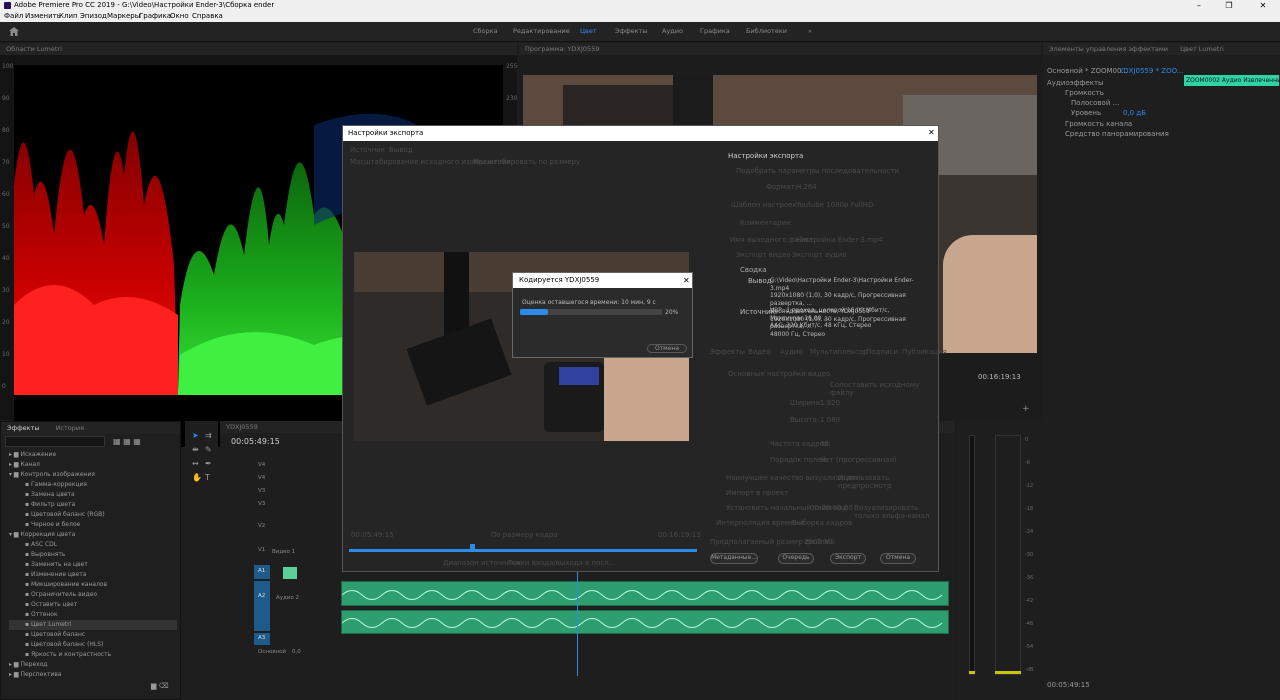 This screenshot has height=700, width=1280. What do you see at coordinates (727, 352) in the screenshot?
I see `subtab-effects: Эффекты` at bounding box center [727, 352].